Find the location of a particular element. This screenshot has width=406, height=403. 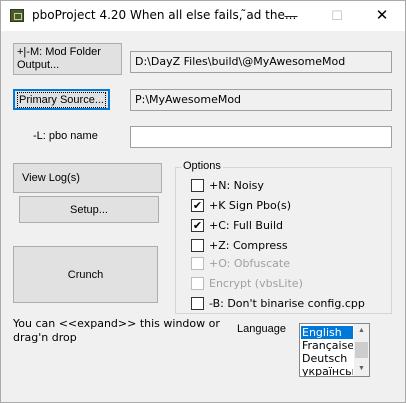

close-button: ✕ is located at coordinates (382, 16).